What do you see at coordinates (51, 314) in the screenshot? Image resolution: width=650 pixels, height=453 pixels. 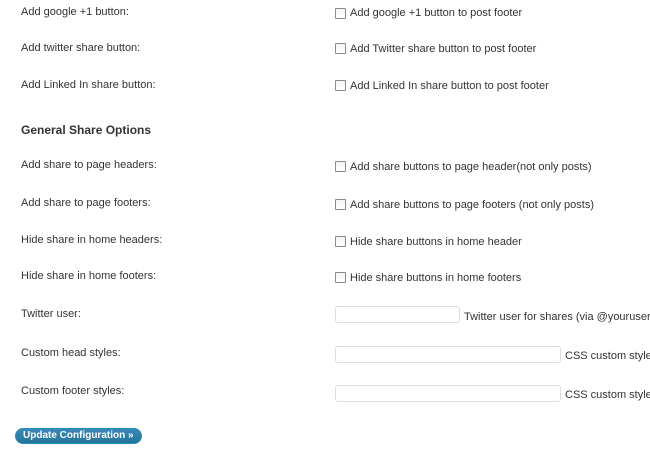 I see `label-twitter-user: Twitter user:` at bounding box center [51, 314].